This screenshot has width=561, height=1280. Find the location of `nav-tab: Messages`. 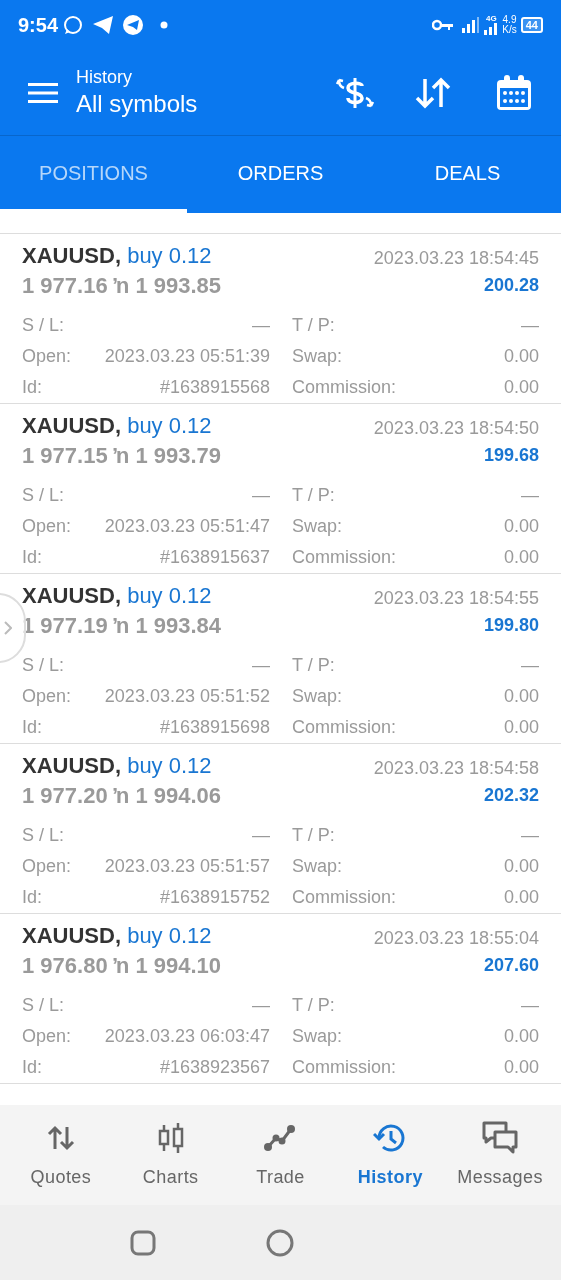

nav-tab: Messages is located at coordinates (500, 1155).